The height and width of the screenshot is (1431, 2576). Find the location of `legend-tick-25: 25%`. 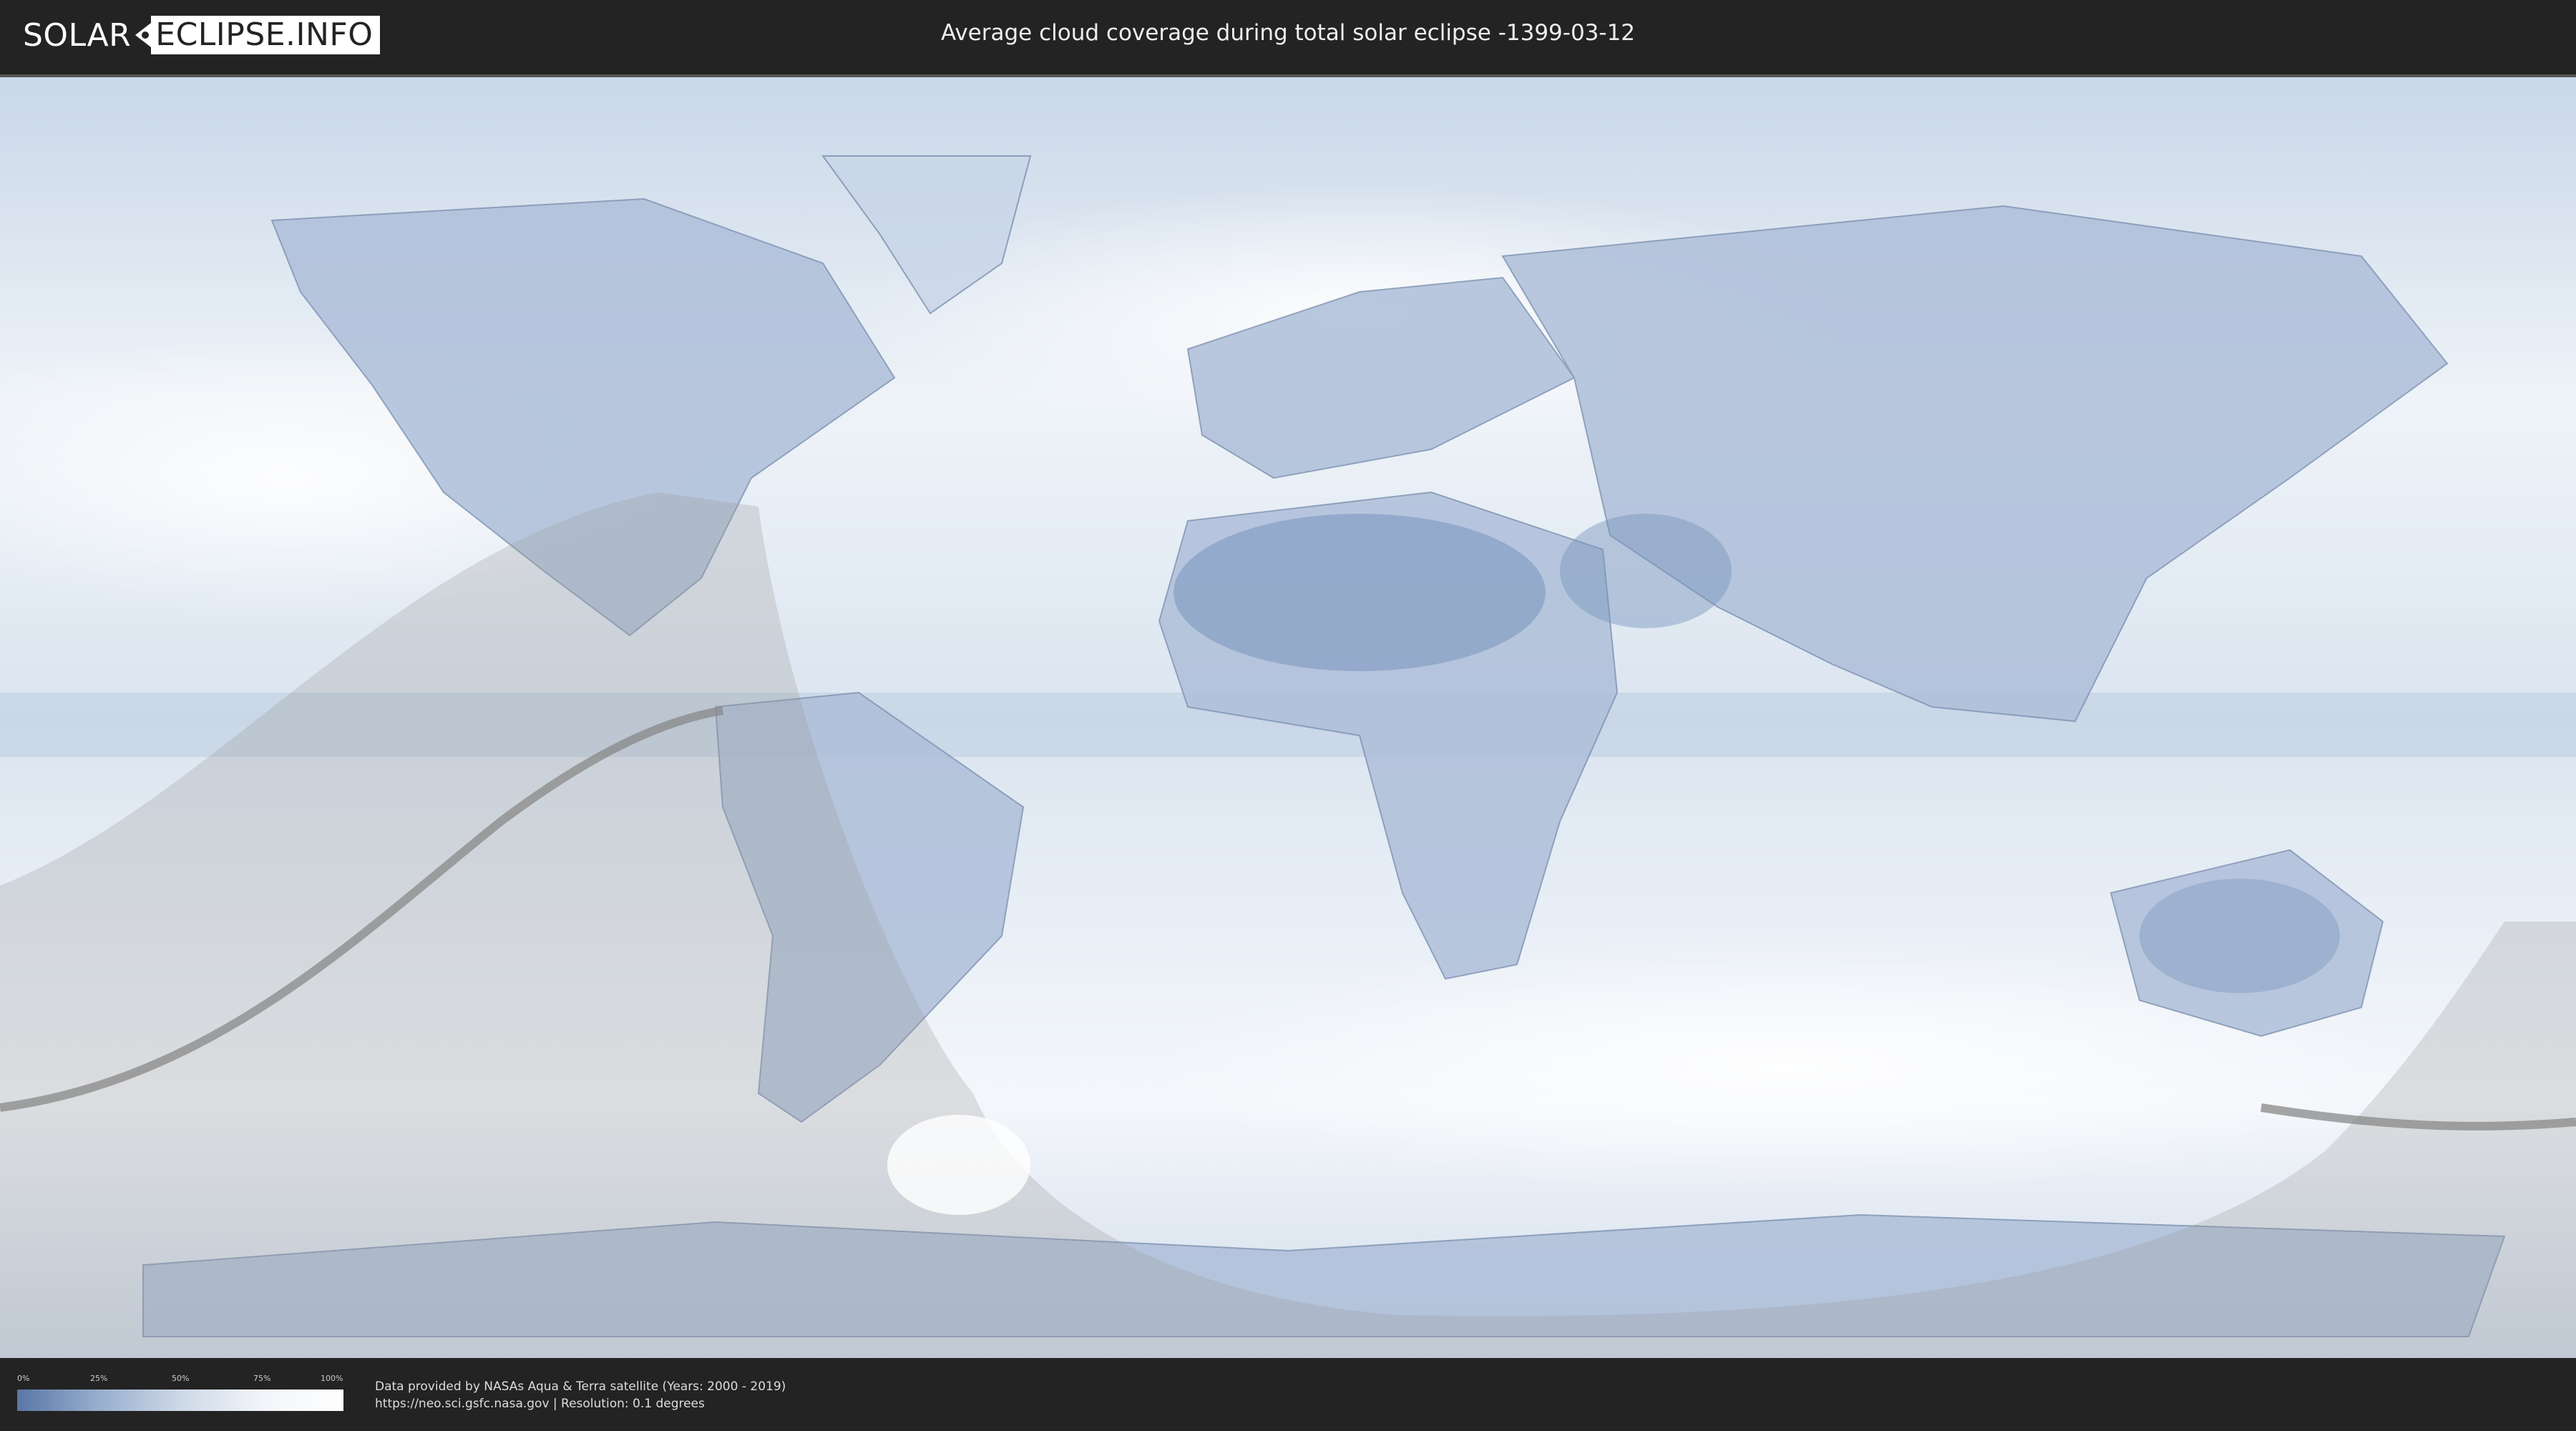

legend-tick-25: 25% is located at coordinates (99, 1378).